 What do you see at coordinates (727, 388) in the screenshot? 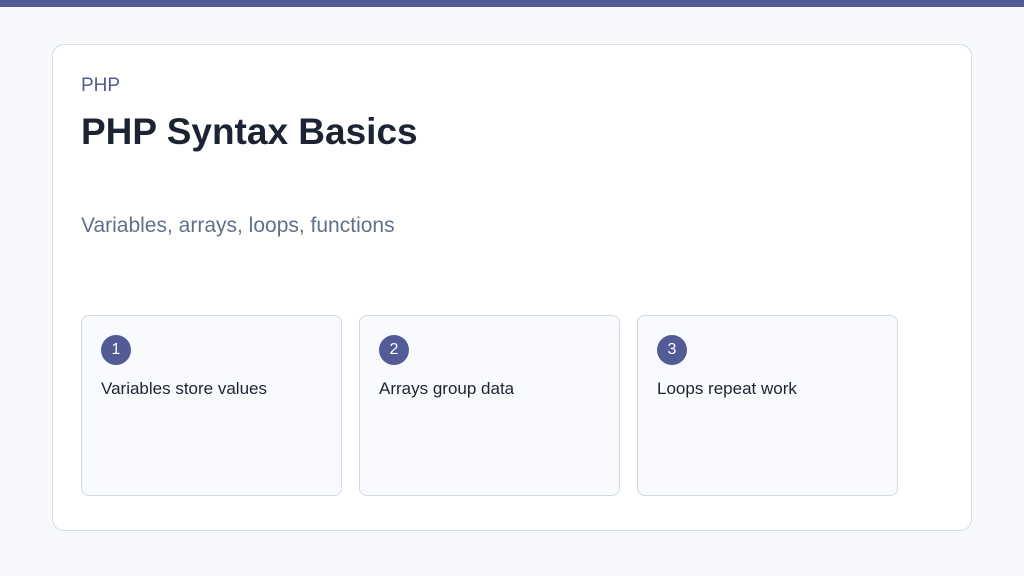
I see `step-text: Loops repeat work` at bounding box center [727, 388].